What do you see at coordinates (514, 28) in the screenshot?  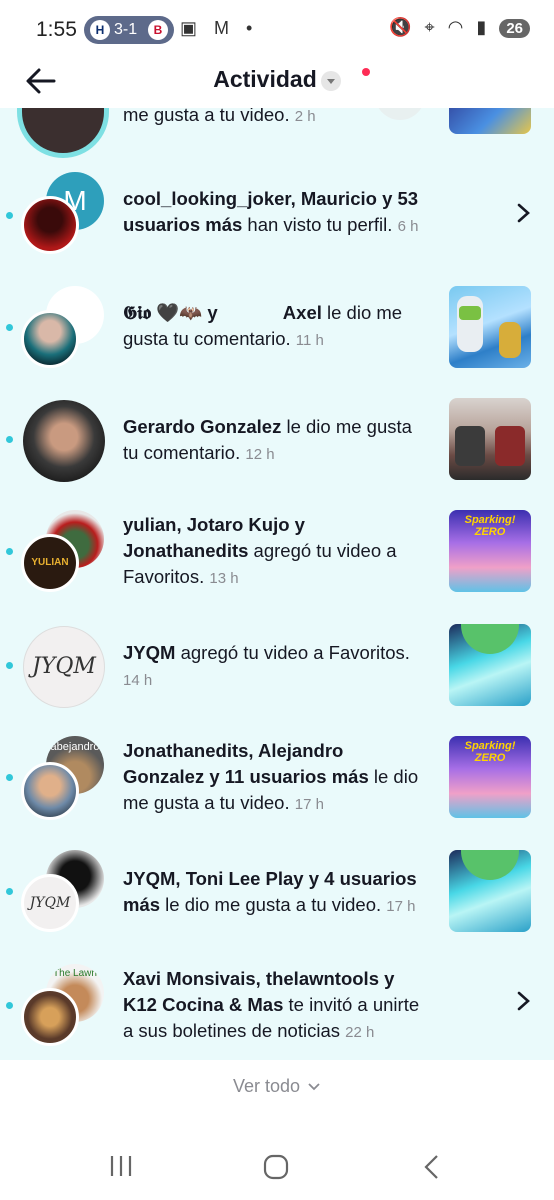 I see `battery-icon: 26` at bounding box center [514, 28].